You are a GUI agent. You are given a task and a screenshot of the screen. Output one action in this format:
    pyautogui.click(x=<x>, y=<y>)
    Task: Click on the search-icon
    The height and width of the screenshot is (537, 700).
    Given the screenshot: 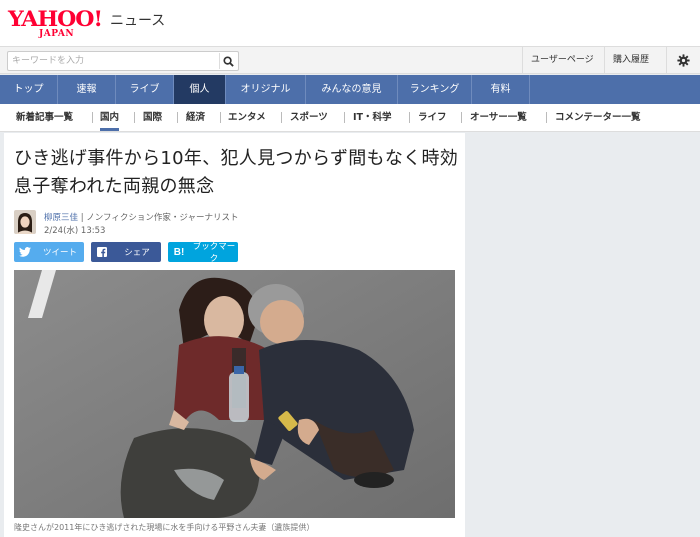 What is the action you would take?
    pyautogui.click(x=228, y=61)
    